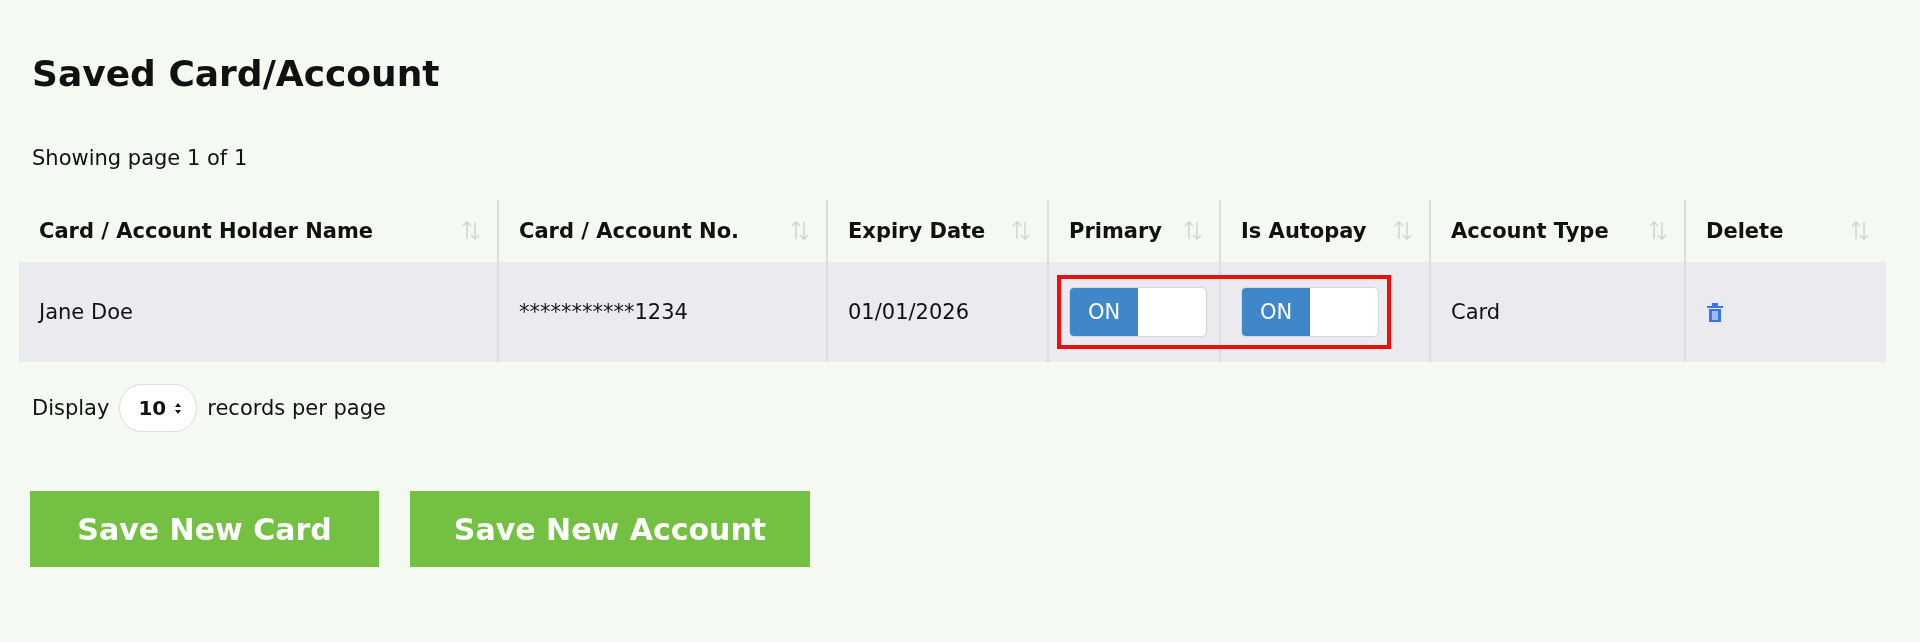 The width and height of the screenshot is (1920, 642). I want to click on column-header: Card / Account No., so click(629, 231).